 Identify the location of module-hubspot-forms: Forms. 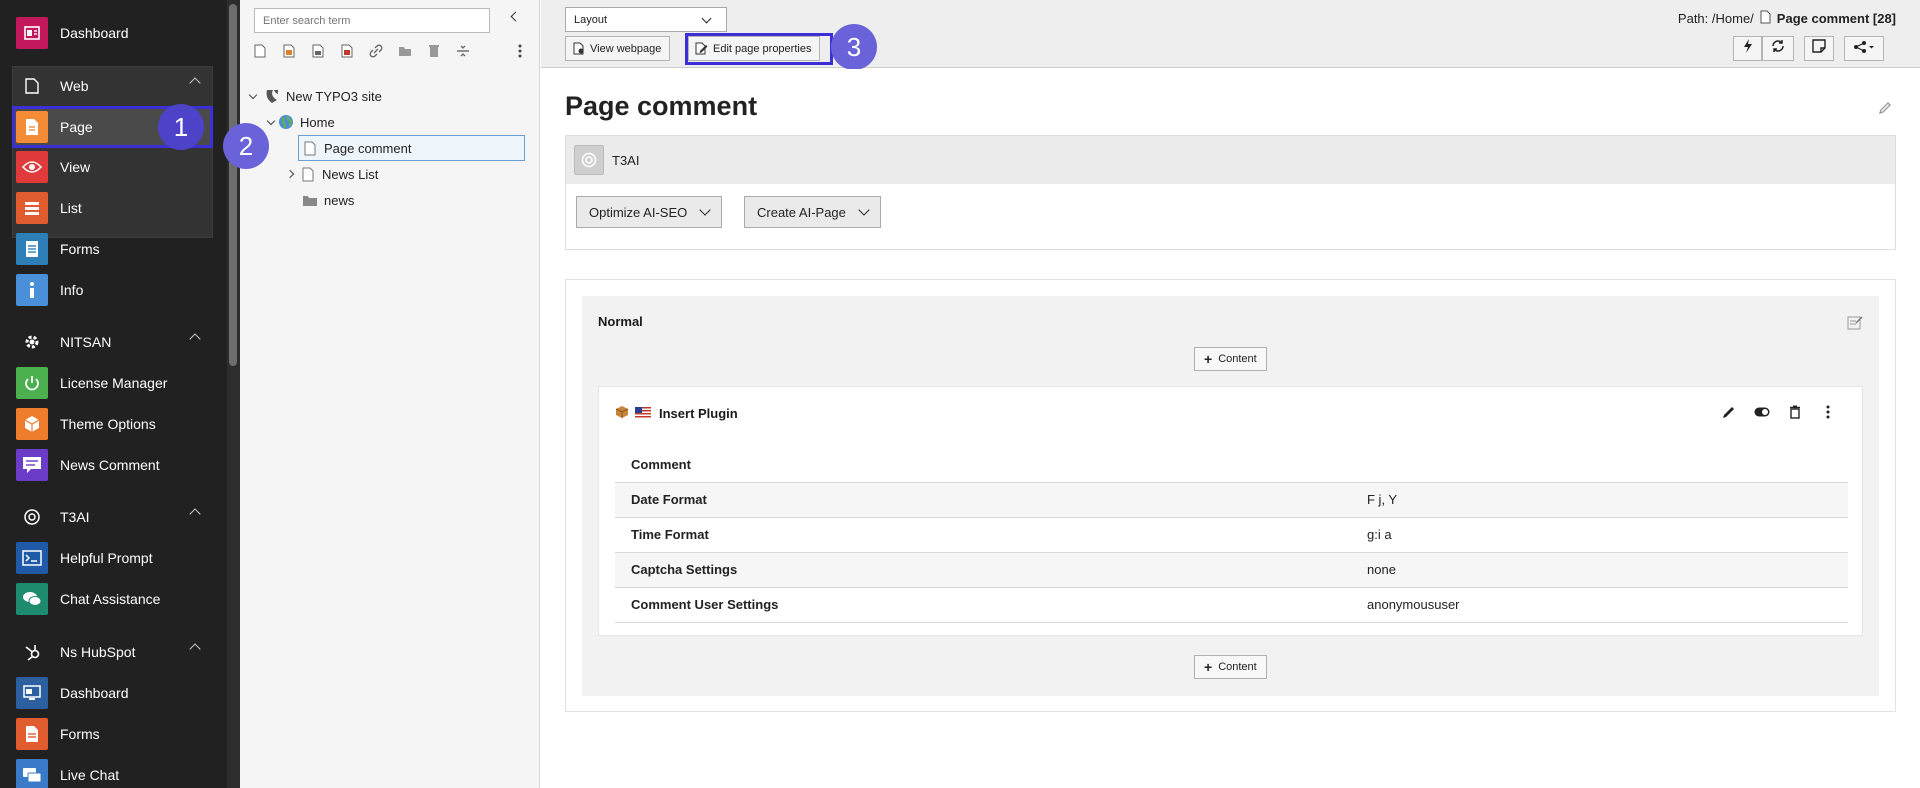
(112, 734).